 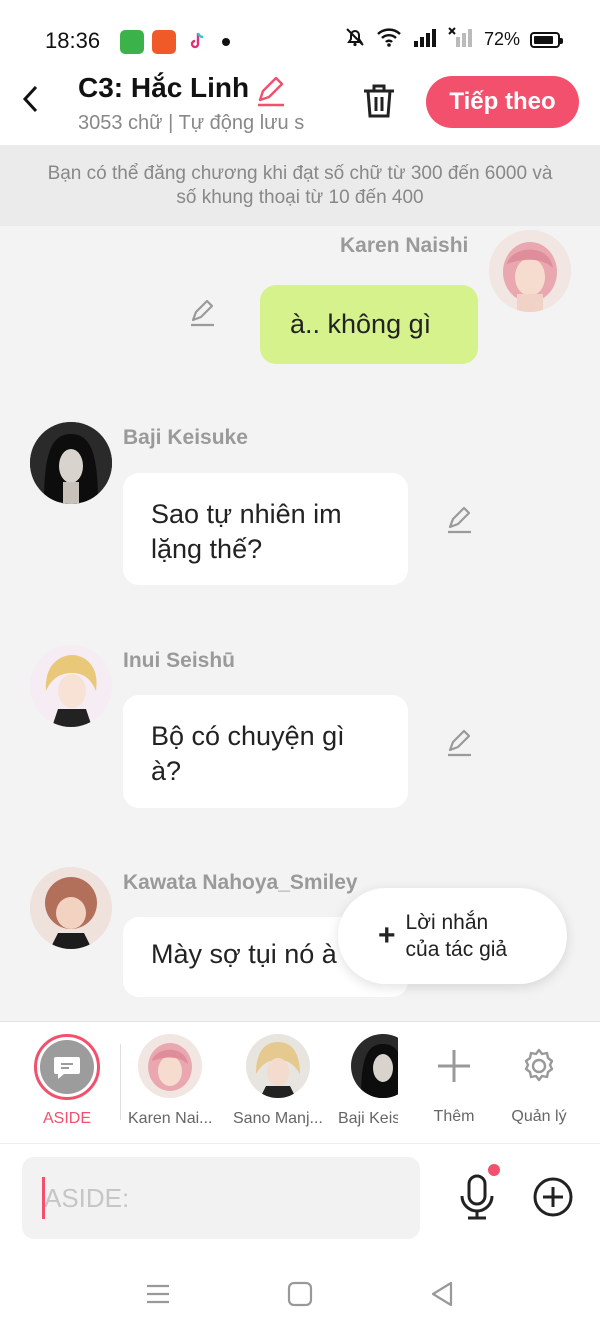 What do you see at coordinates (501, 39) in the screenshot?
I see `battery-percent: 72%` at bounding box center [501, 39].